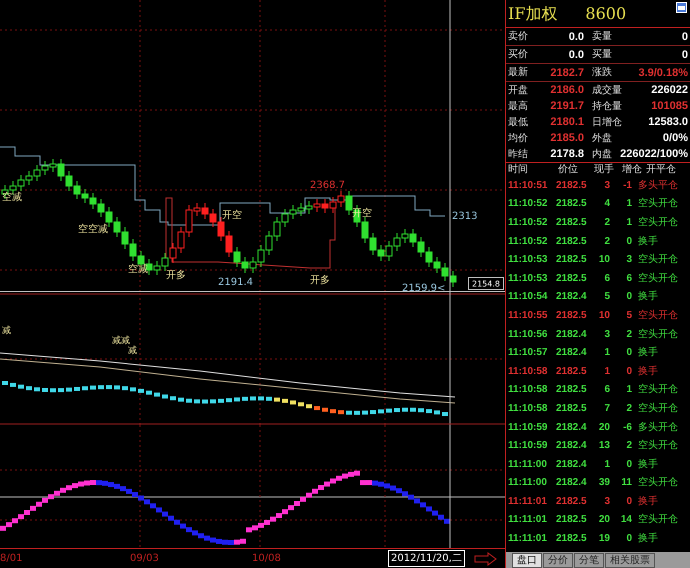 This screenshot has width=690, height=568. Describe the element at coordinates (607, 123) in the screenshot. I see `quote-label: 日增仓` at that location.